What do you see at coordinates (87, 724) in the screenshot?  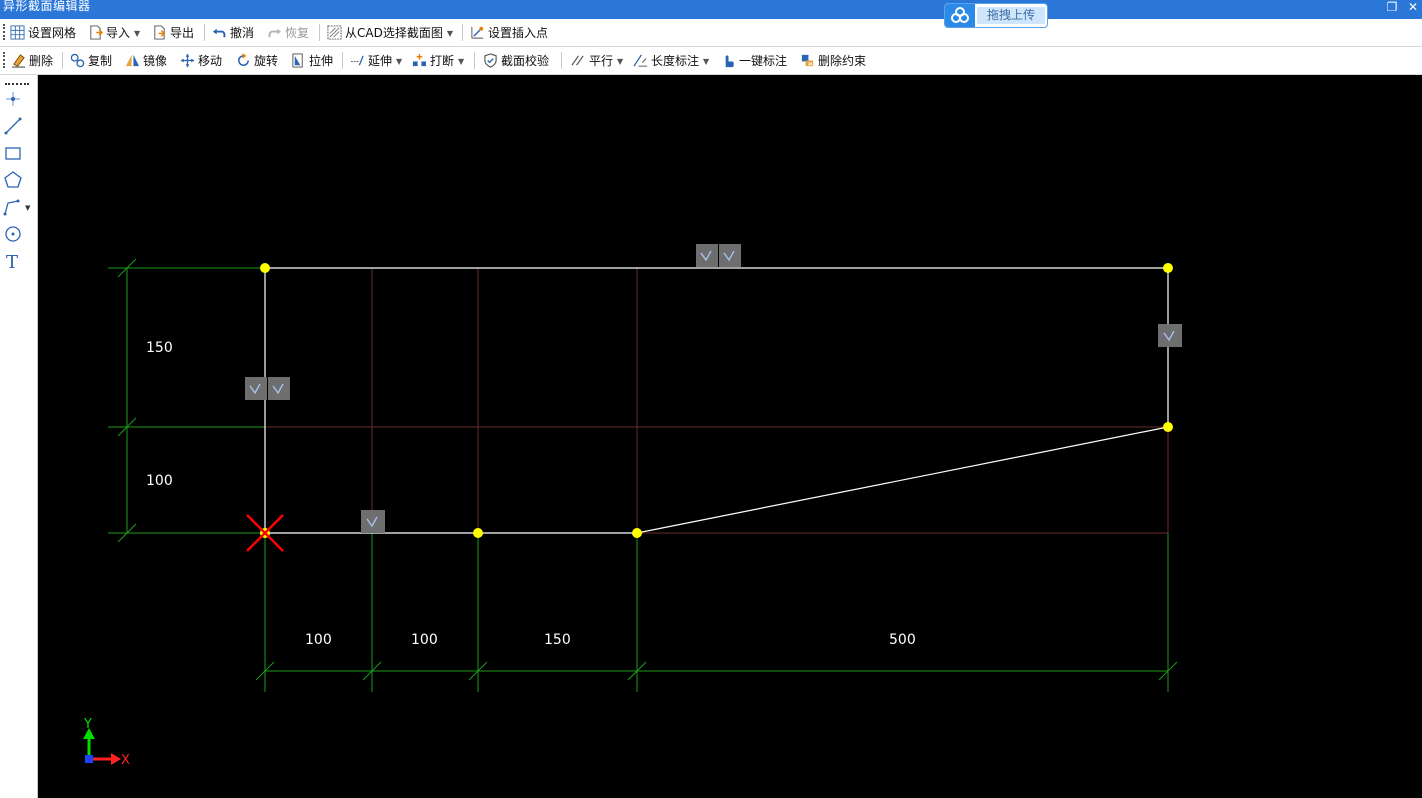 I see `y-axis-label: Y` at bounding box center [87, 724].